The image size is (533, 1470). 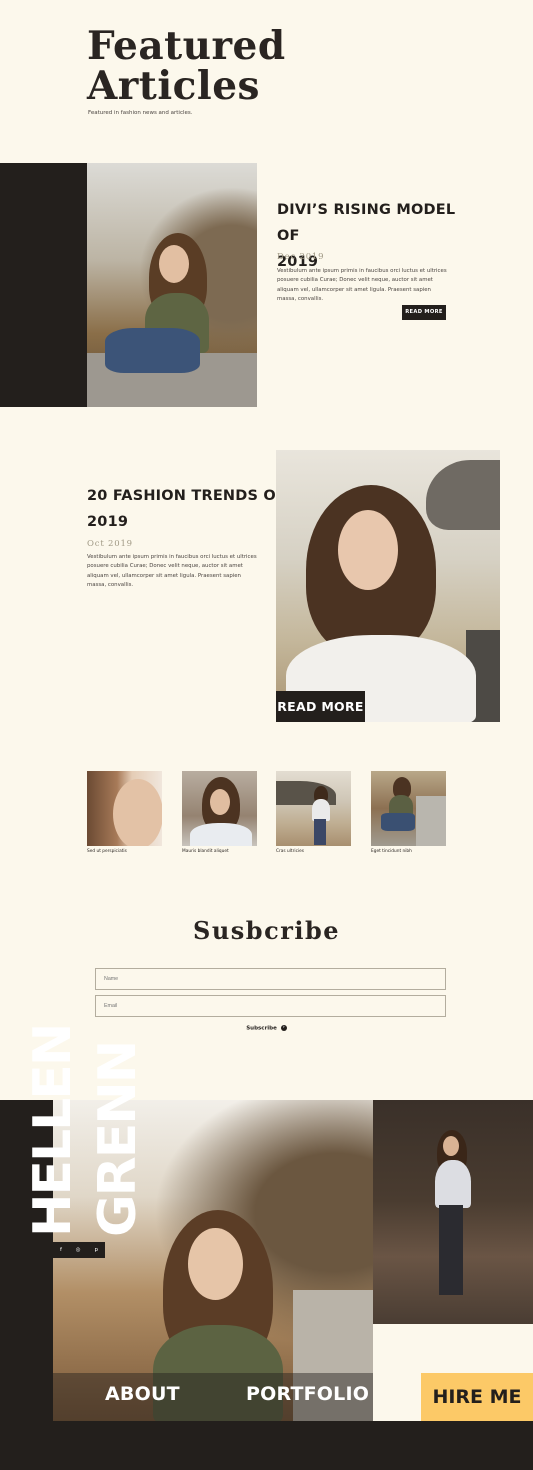 I want to click on article-1-date: Dec 2019, so click(x=301, y=257).